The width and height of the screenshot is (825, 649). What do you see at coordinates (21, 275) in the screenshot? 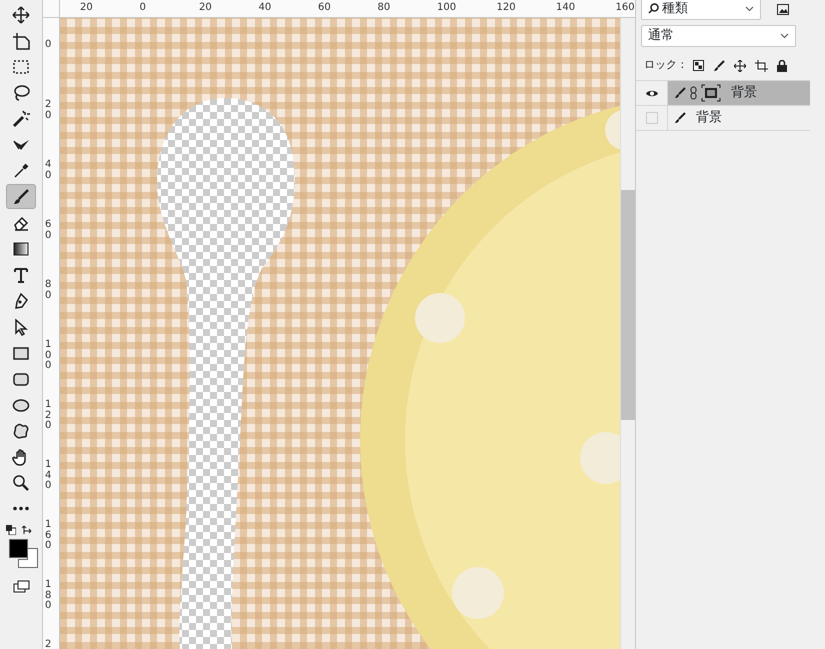
I see `type-icon` at bounding box center [21, 275].